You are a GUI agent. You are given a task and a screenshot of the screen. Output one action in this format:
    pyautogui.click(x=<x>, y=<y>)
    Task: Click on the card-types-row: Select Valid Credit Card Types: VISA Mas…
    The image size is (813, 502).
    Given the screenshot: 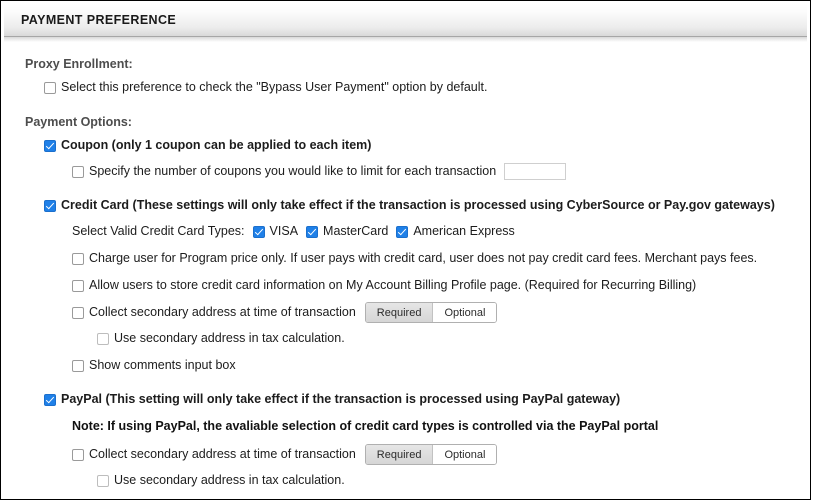 What is the action you would take?
    pyautogui.click(x=417, y=231)
    